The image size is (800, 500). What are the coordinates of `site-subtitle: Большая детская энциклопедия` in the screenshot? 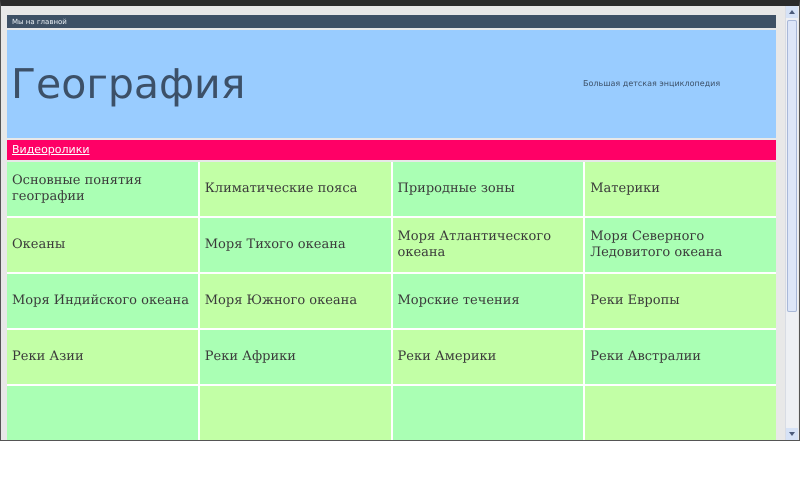 It's located at (651, 83).